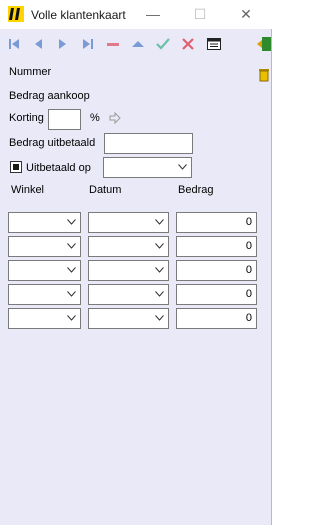  Describe the element at coordinates (264, 74) in the screenshot. I see `trash-icon` at that location.